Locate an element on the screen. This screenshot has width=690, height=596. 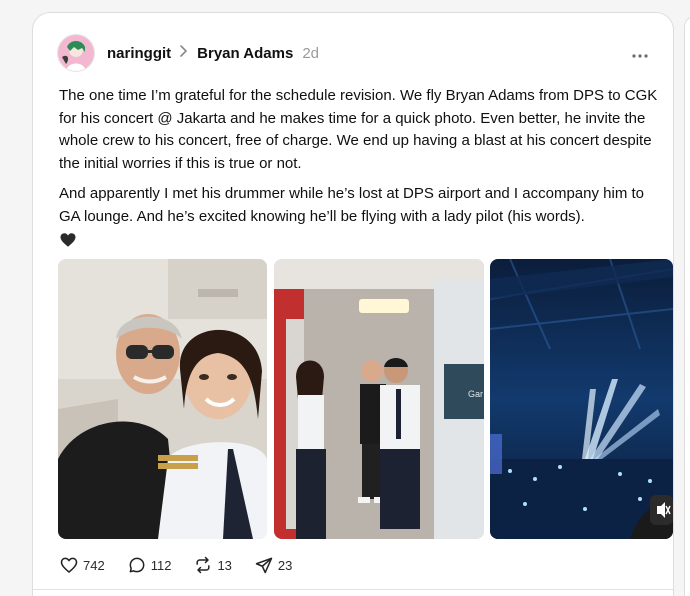
post-timestamp: 2d is located at coordinates (310, 53).